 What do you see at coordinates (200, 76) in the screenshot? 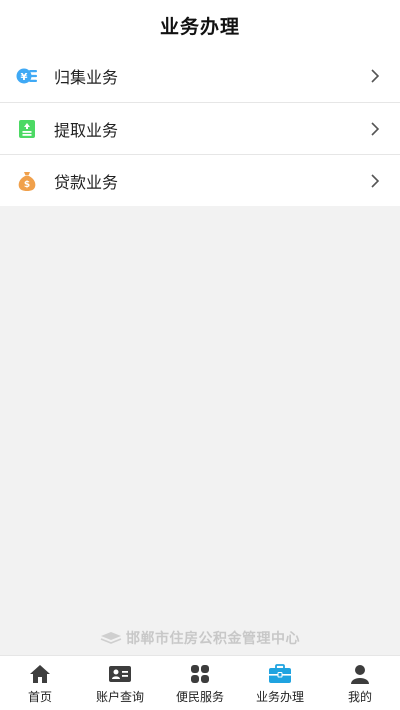
I see `menu-item-collection: ¥ 归集业务` at bounding box center [200, 76].